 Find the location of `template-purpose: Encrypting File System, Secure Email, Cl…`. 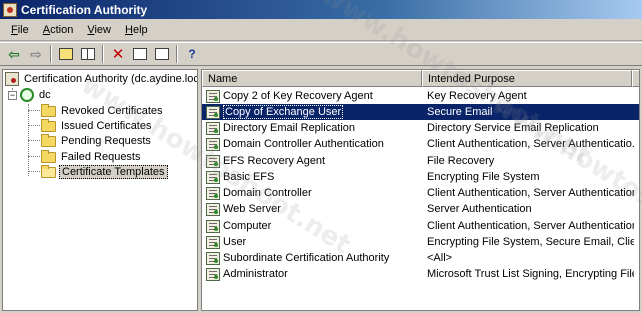

template-purpose: Encrypting File System, Secure Email, Cl… is located at coordinates (530, 242).